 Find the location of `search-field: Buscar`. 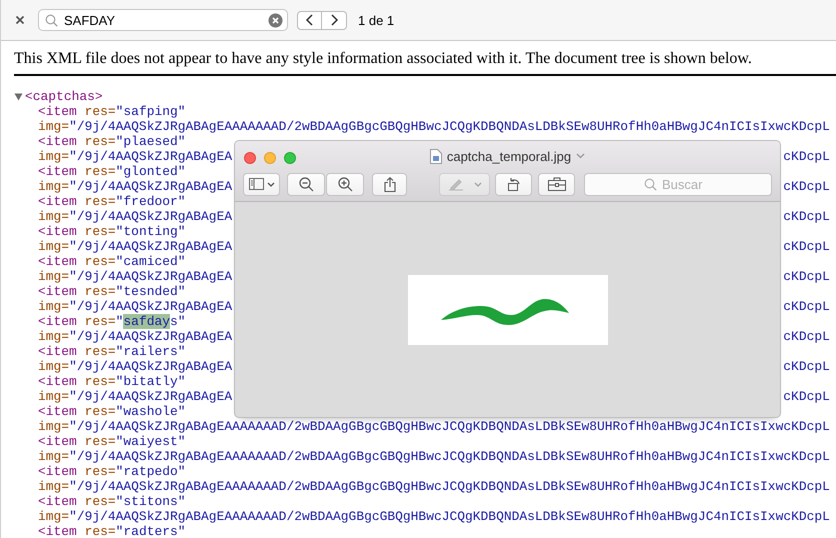

search-field: Buscar is located at coordinates (678, 184).